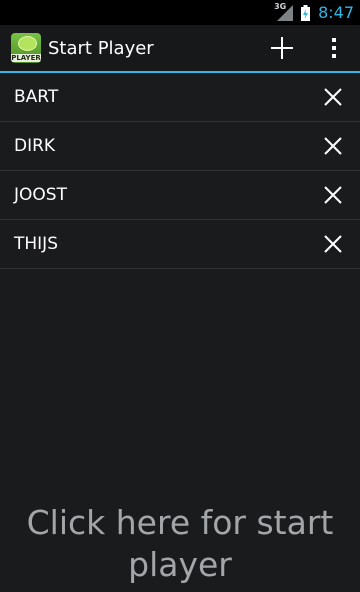 This screenshot has height=592, width=360. What do you see at coordinates (336, 12) in the screenshot?
I see `clock: 8:47` at bounding box center [336, 12].